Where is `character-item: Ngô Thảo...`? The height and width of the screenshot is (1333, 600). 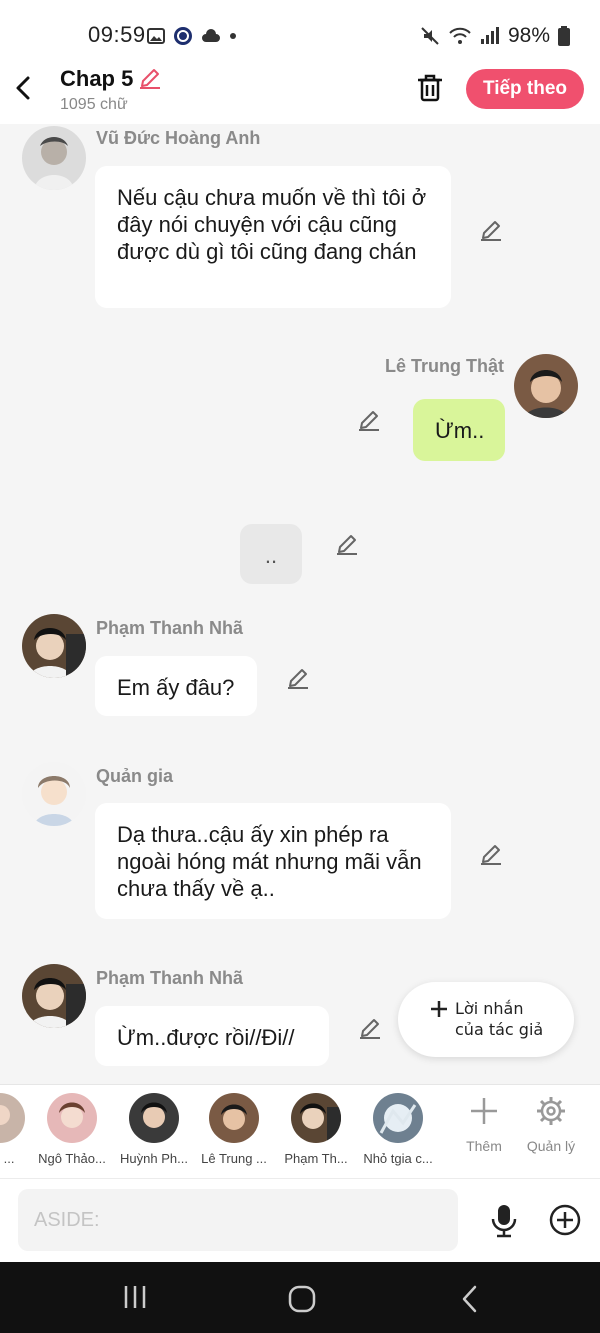 character-item: Ngô Thảo... is located at coordinates (72, 1129).